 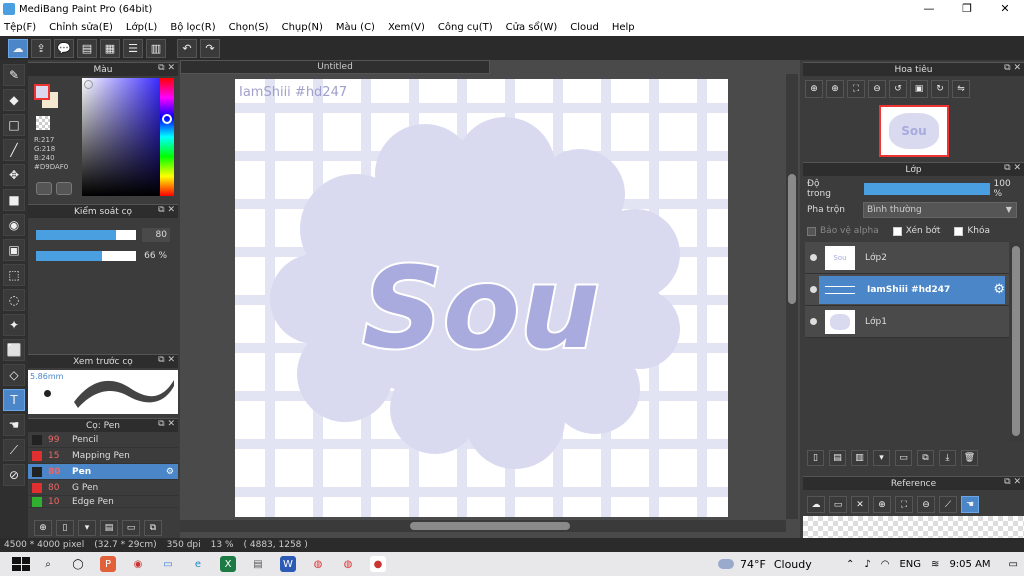 I want to click on eyedropper-tool-icon: ⟋, so click(x=14, y=450).